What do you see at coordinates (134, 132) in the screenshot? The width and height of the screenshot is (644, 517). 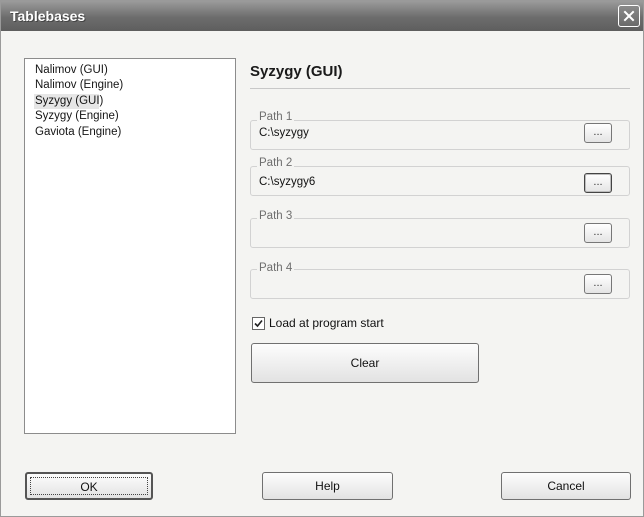 I see `list-item-gaviota-engine: Gaviota (Engine)` at bounding box center [134, 132].